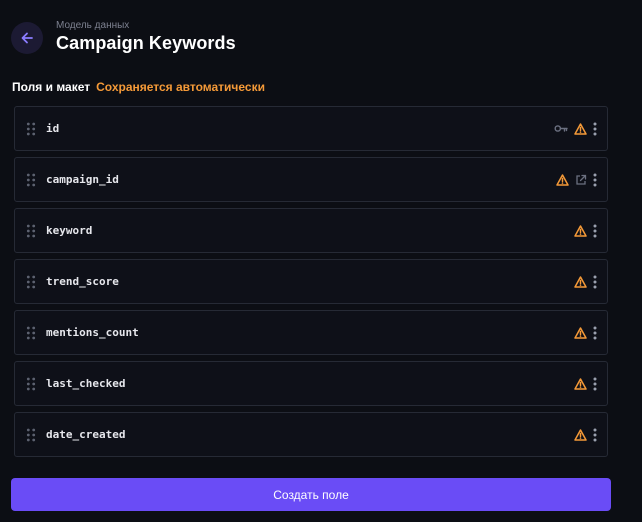  Describe the element at coordinates (561, 128) in the screenshot. I see `key-icon` at that location.